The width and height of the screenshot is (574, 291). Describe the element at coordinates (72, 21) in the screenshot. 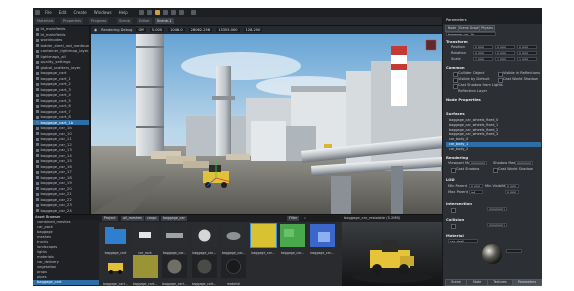

I see `tab-properties: Properties` at that location.